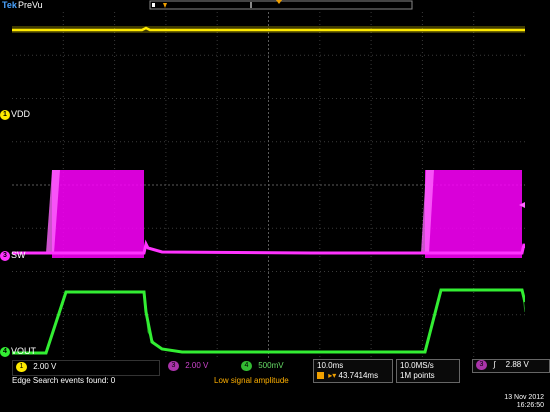 The width and height of the screenshot is (550, 412). Describe the element at coordinates (494, 365) in the screenshot. I see `rising-edge-icon: ∫` at that location.